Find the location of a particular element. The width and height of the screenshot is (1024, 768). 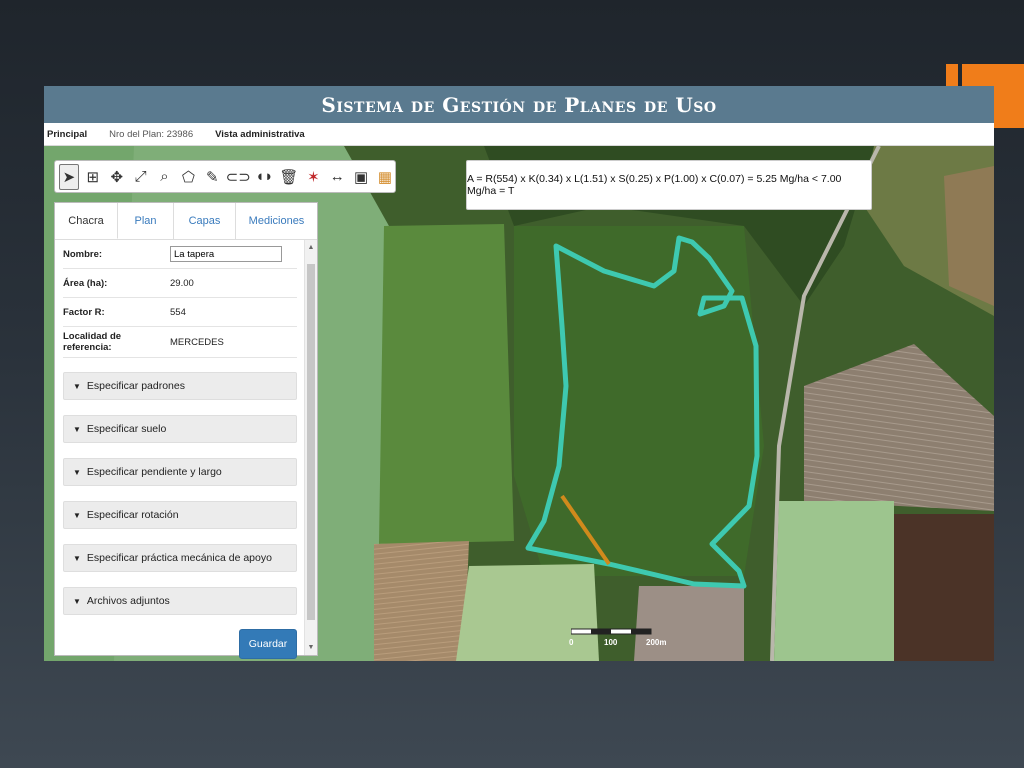

section-suelo: ▼ Especificar suelo is located at coordinates (180, 429).